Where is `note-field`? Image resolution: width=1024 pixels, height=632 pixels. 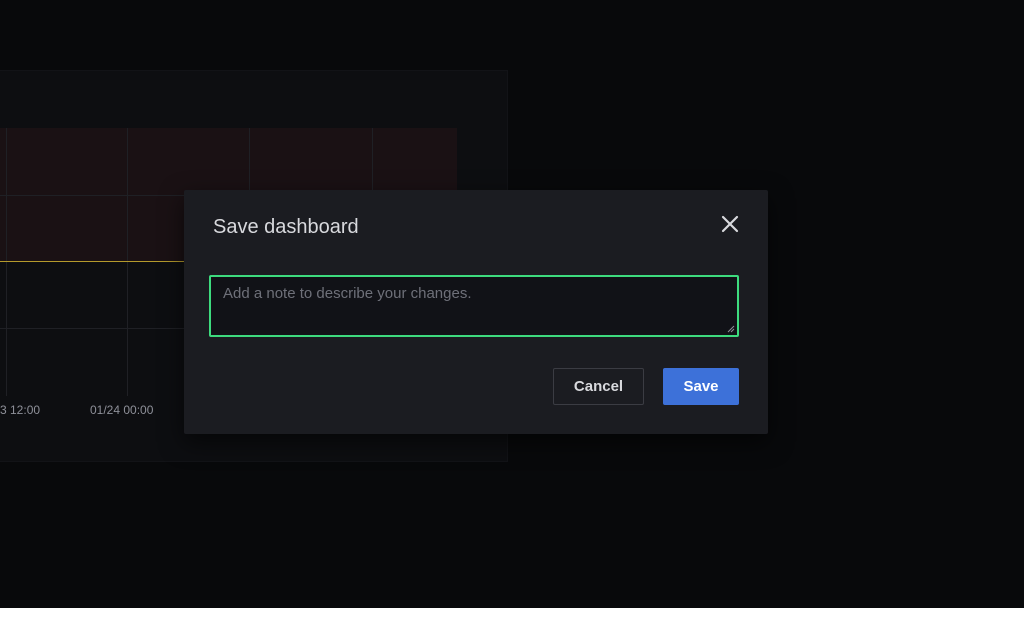
note-field is located at coordinates (474, 306).